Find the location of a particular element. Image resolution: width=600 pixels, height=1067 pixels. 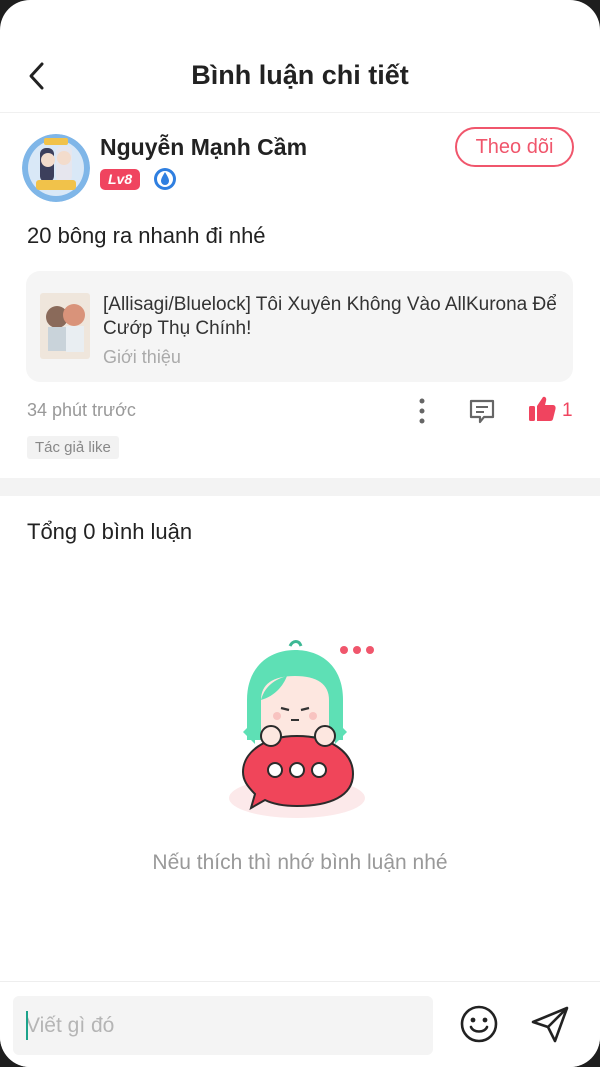

more-button is located at coordinates (422, 411).